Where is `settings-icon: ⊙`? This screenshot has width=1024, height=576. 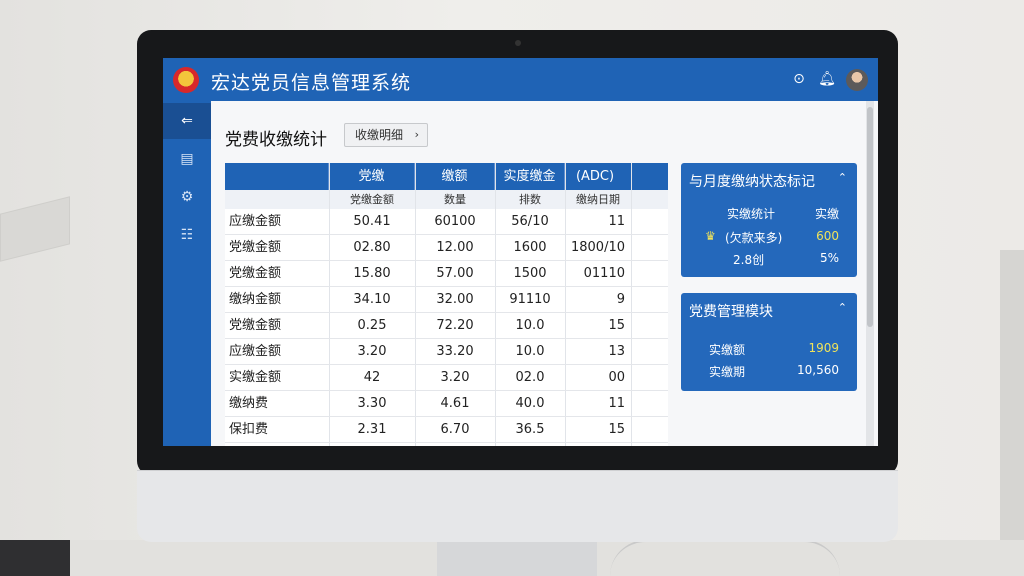 settings-icon: ⊙ is located at coordinates (799, 79).